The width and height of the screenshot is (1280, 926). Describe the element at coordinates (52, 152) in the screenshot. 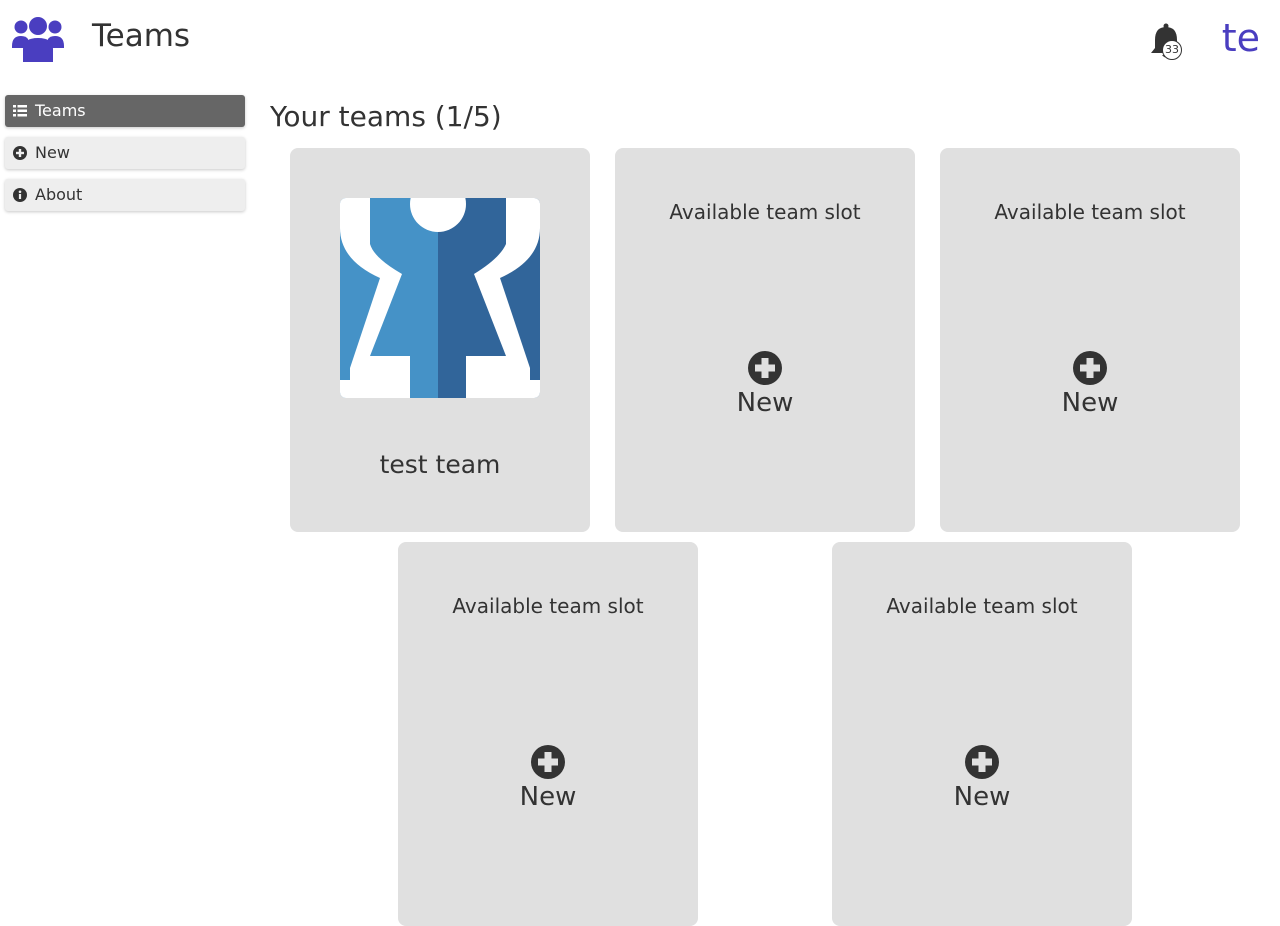

I see `sidebar-item-label: New` at that location.